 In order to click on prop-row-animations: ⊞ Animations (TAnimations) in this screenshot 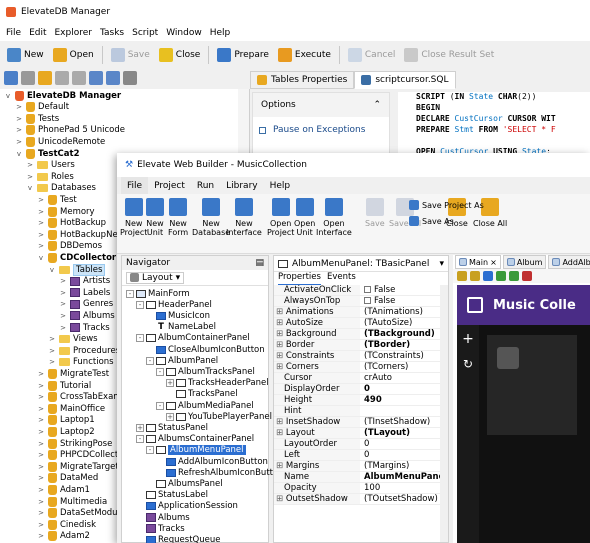, I will do `click(361, 312)`.